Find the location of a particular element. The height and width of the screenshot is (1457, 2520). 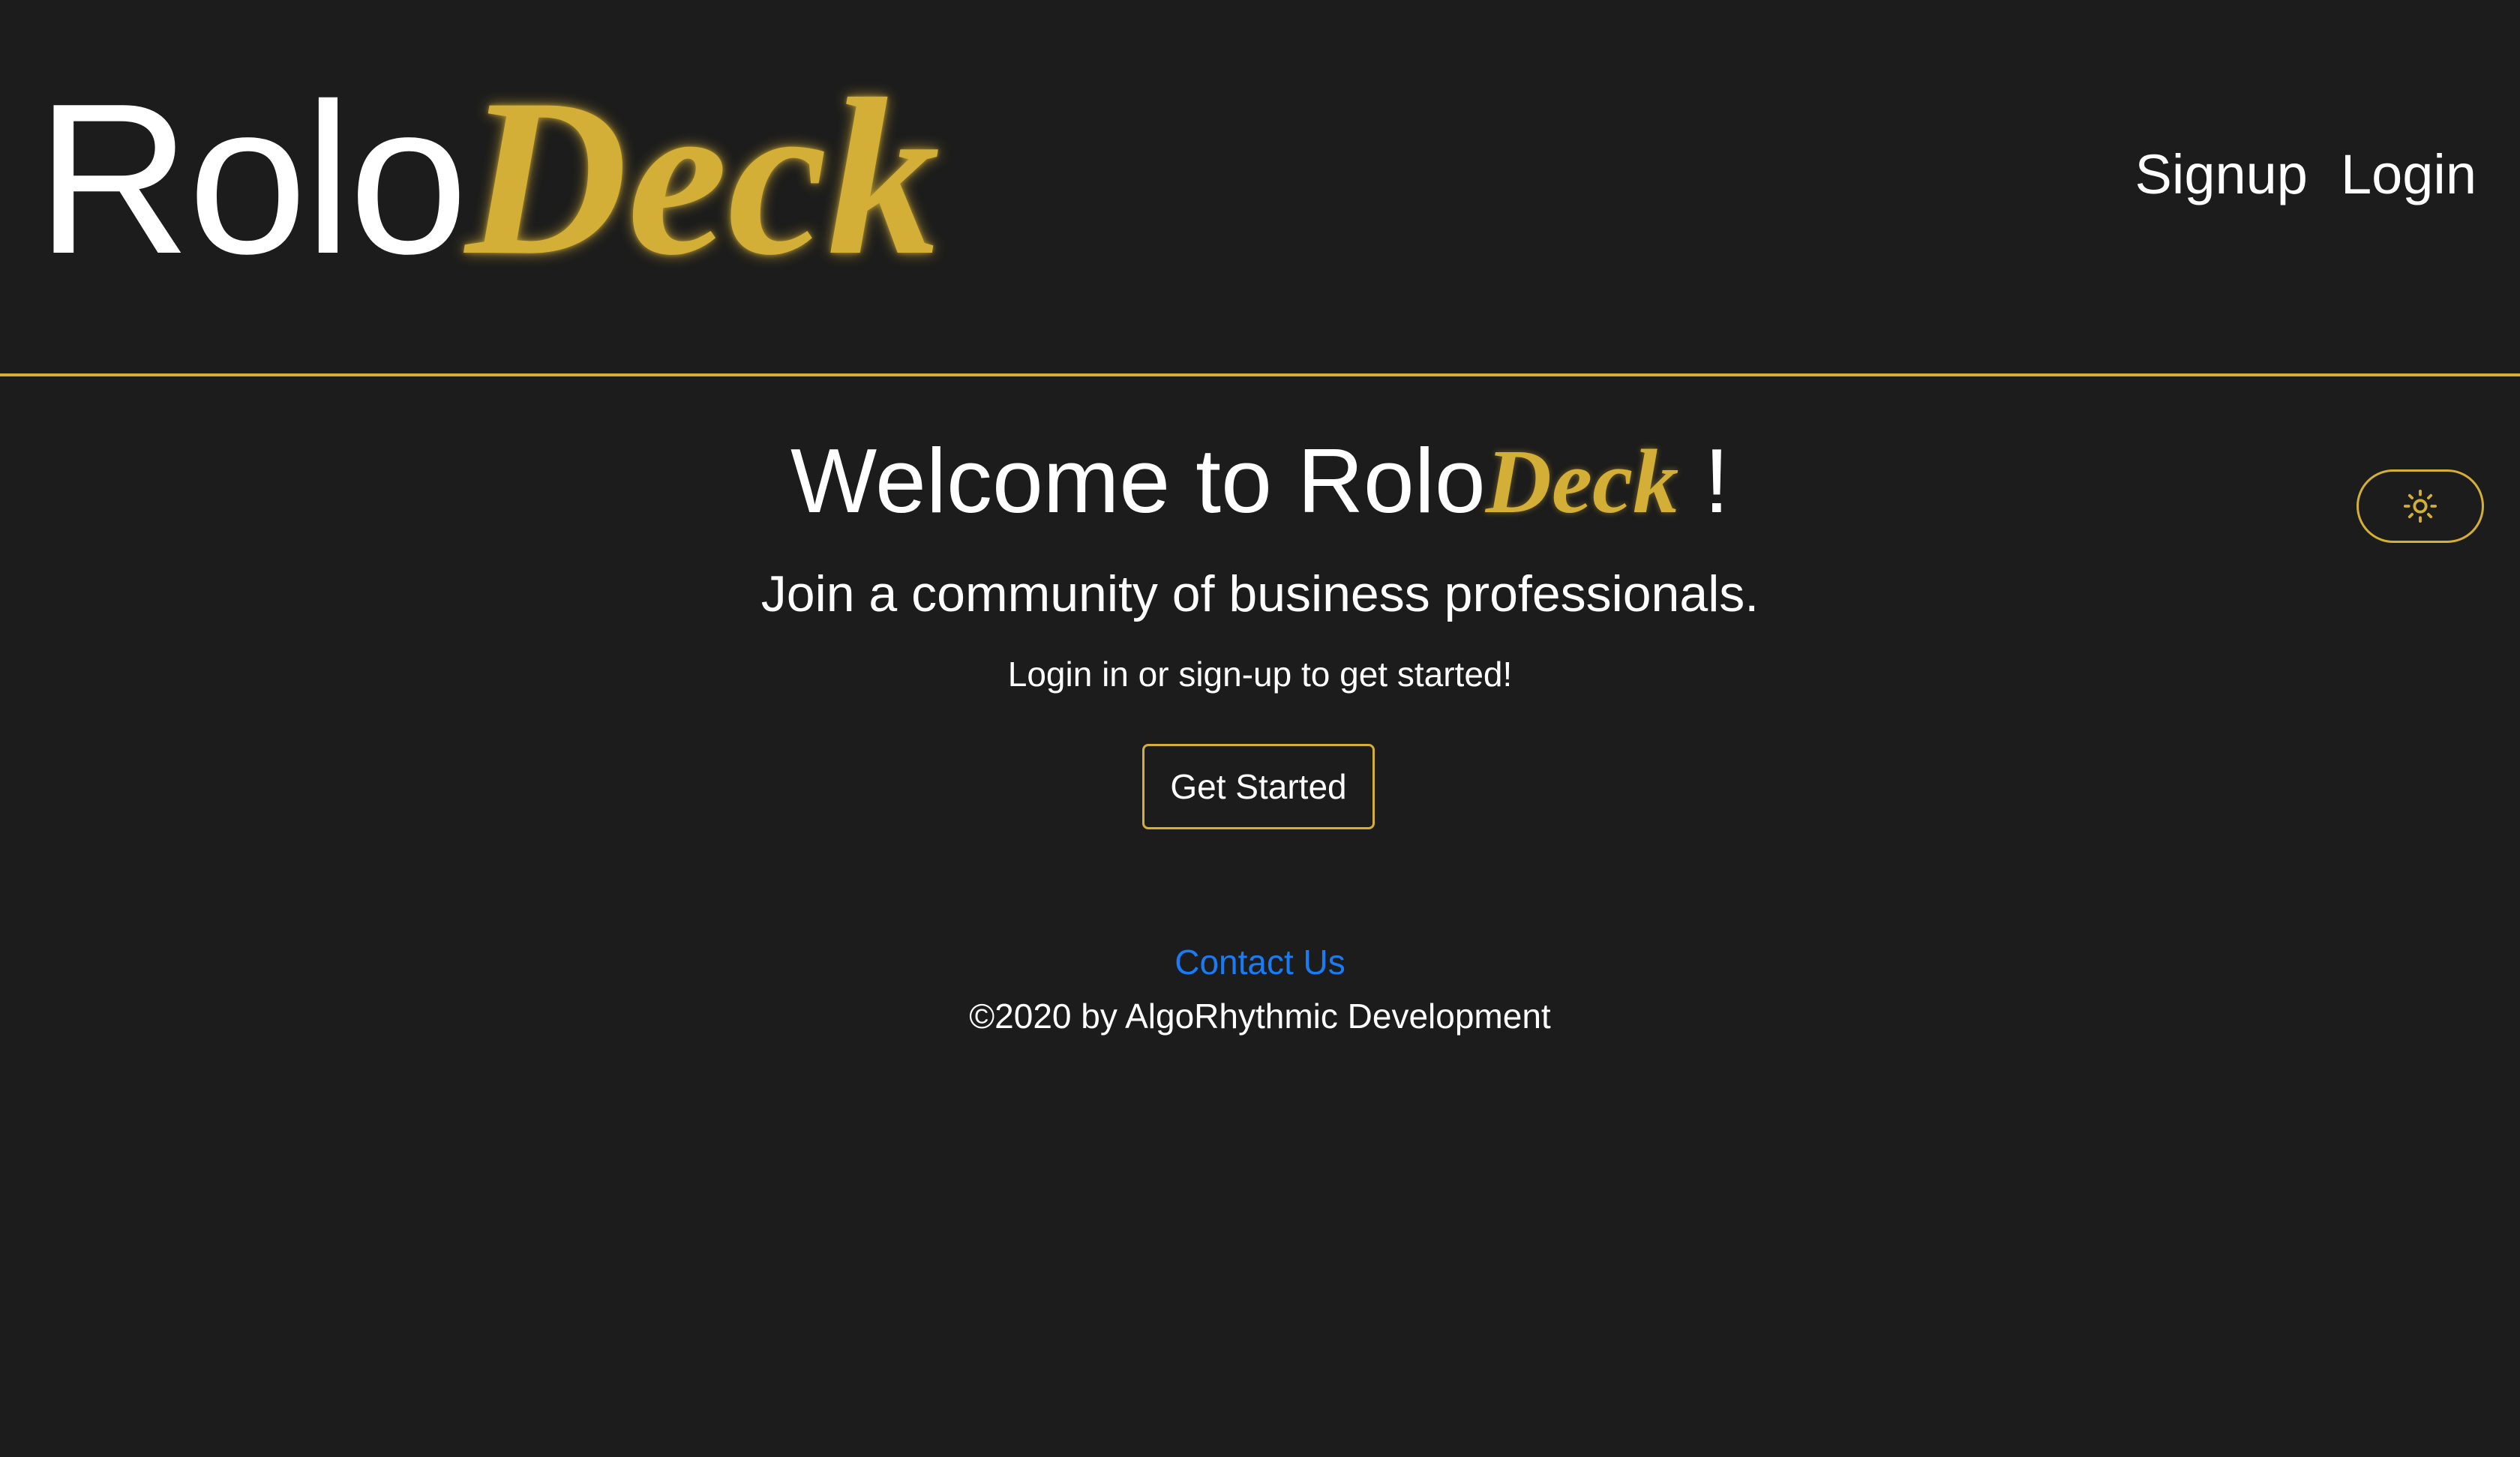

theme-toggle-button is located at coordinates (2420, 506).